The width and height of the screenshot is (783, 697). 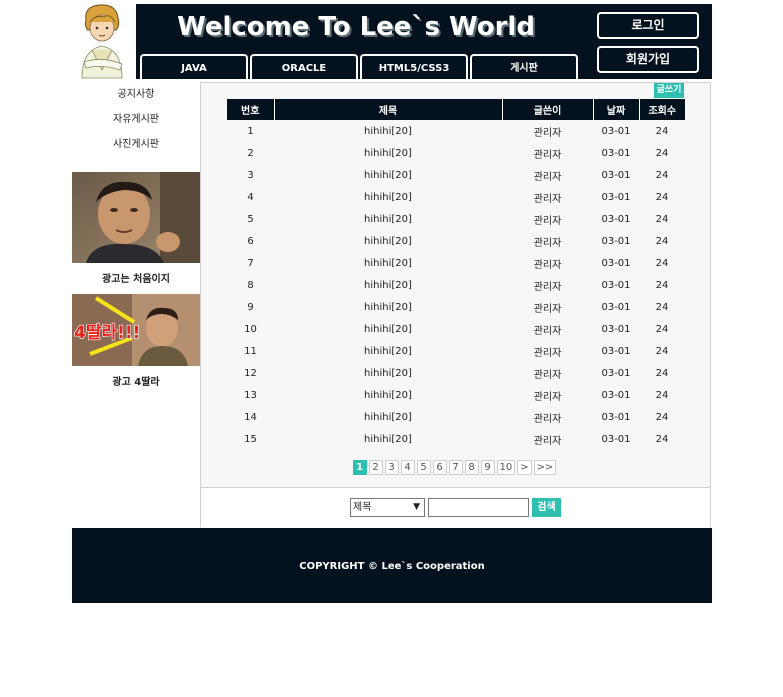 I want to click on page-button: 9, so click(x=487, y=467).